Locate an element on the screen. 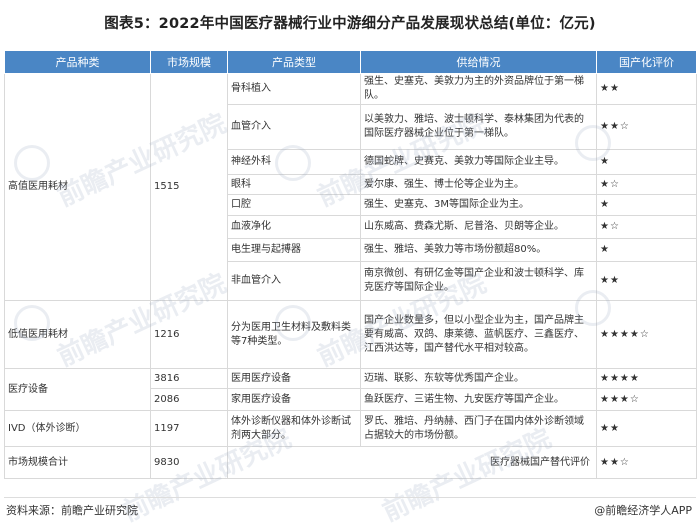  brand-credit: @前瞻经济学人APP is located at coordinates (643, 510).